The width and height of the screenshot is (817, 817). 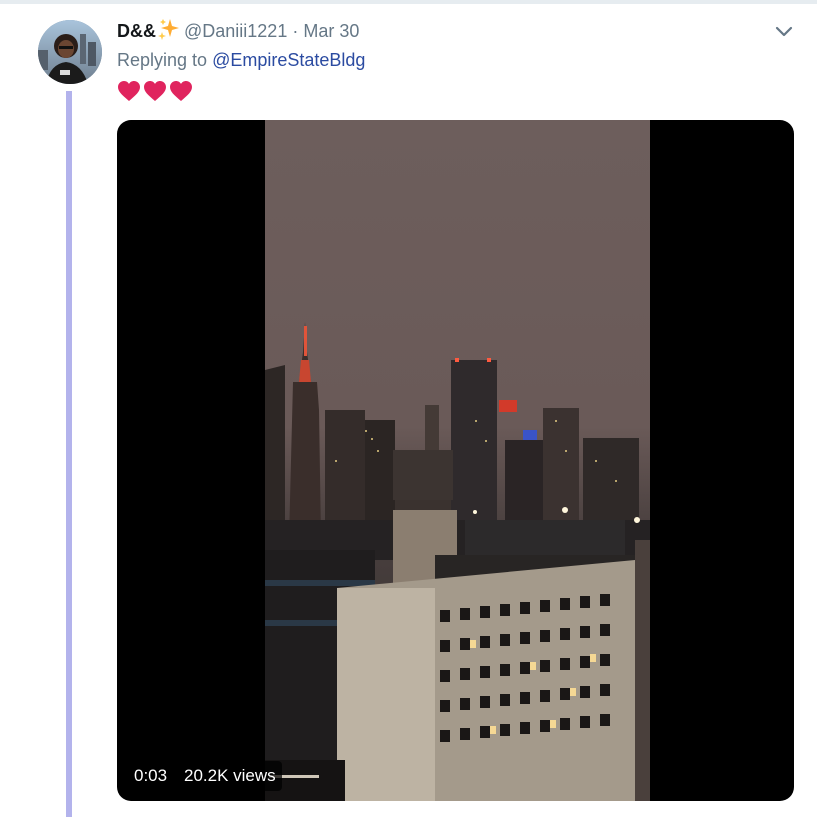 I want to click on more-options-button, so click(x=784, y=32).